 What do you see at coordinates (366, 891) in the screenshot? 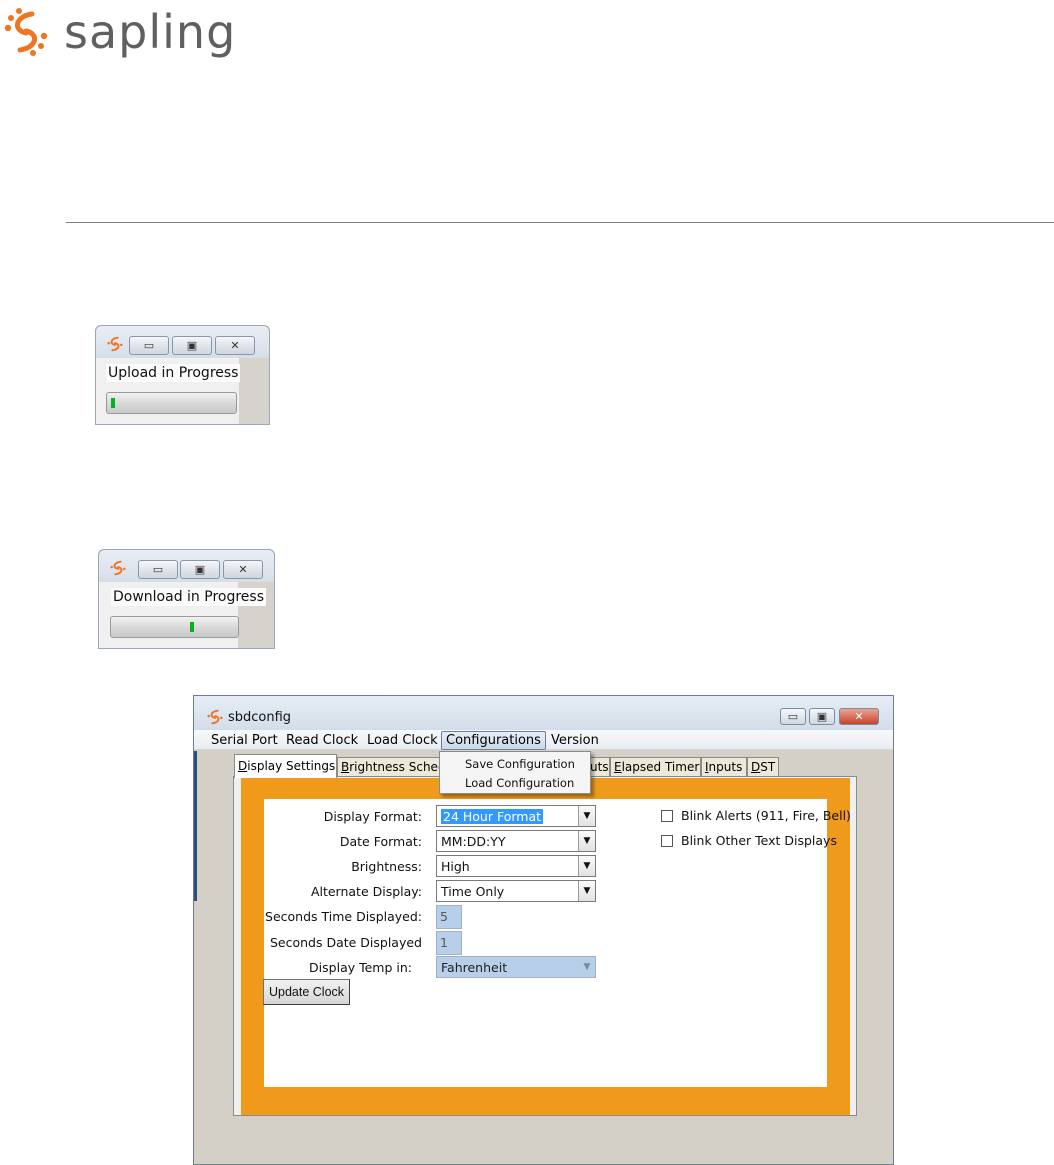
I see `alternate-display-label: Alternate Display:` at bounding box center [366, 891].